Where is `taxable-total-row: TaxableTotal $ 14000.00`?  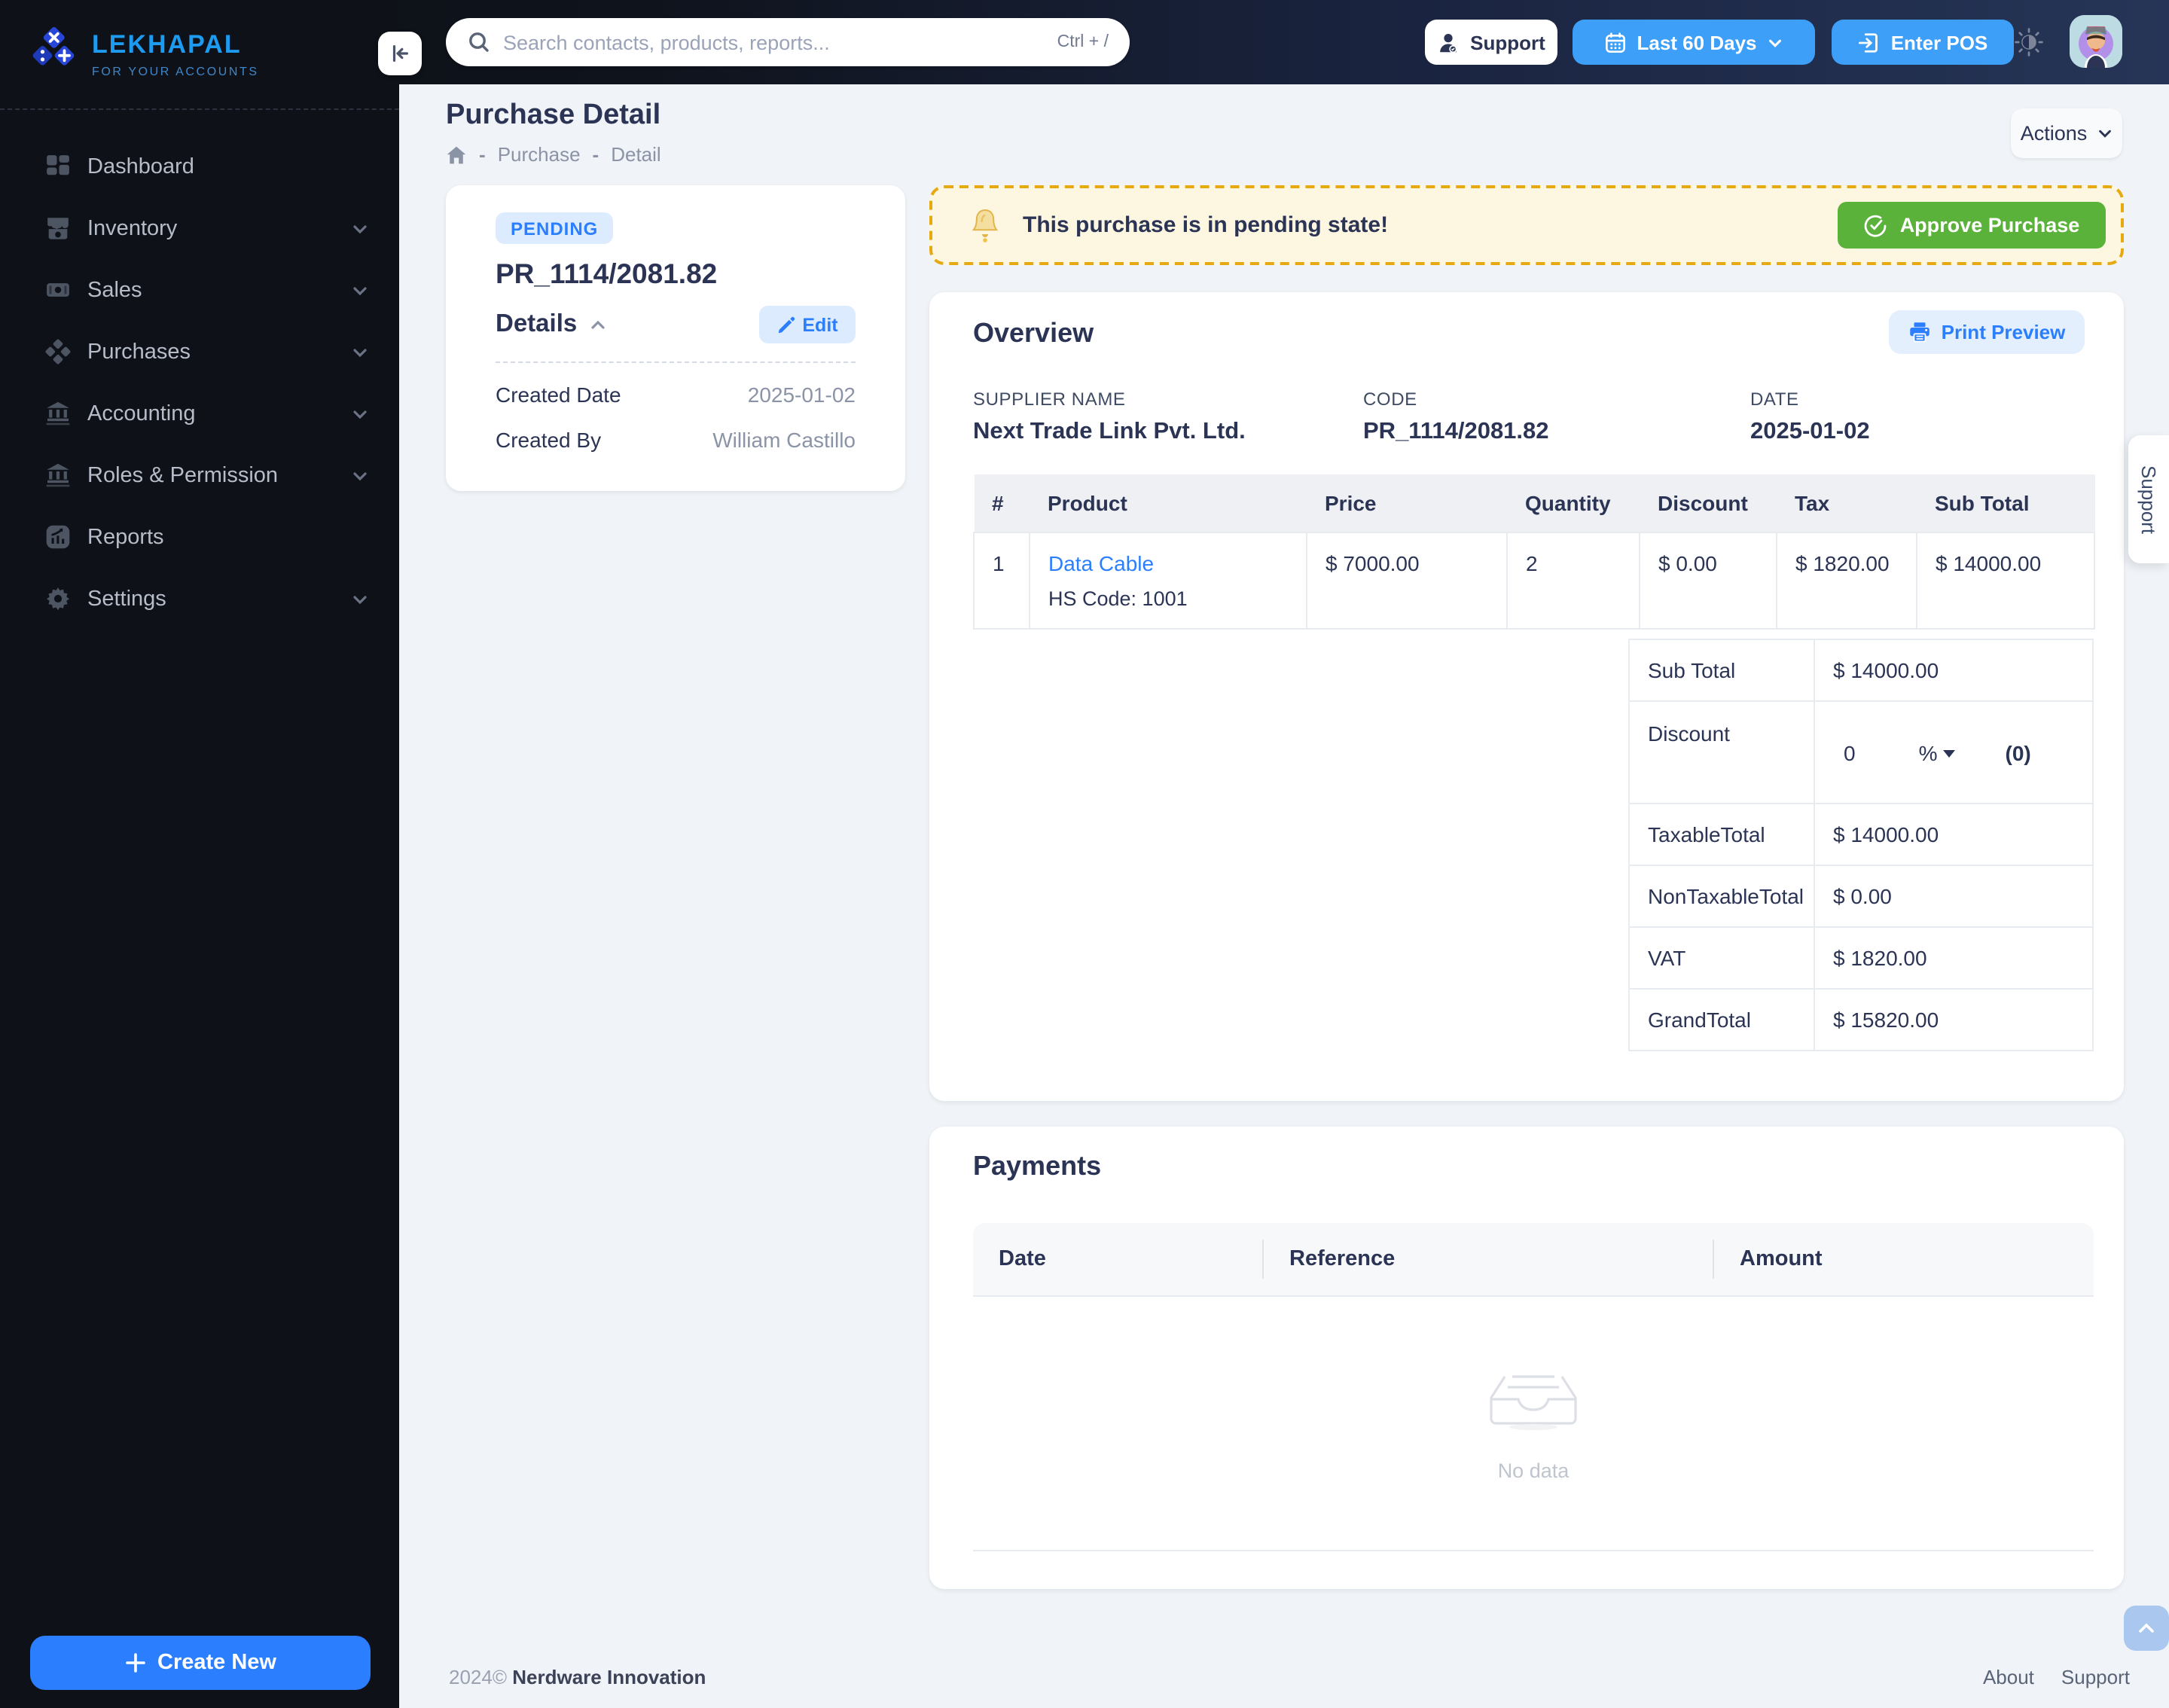 taxable-total-row: TaxableTotal $ 14000.00 is located at coordinates (1861, 835).